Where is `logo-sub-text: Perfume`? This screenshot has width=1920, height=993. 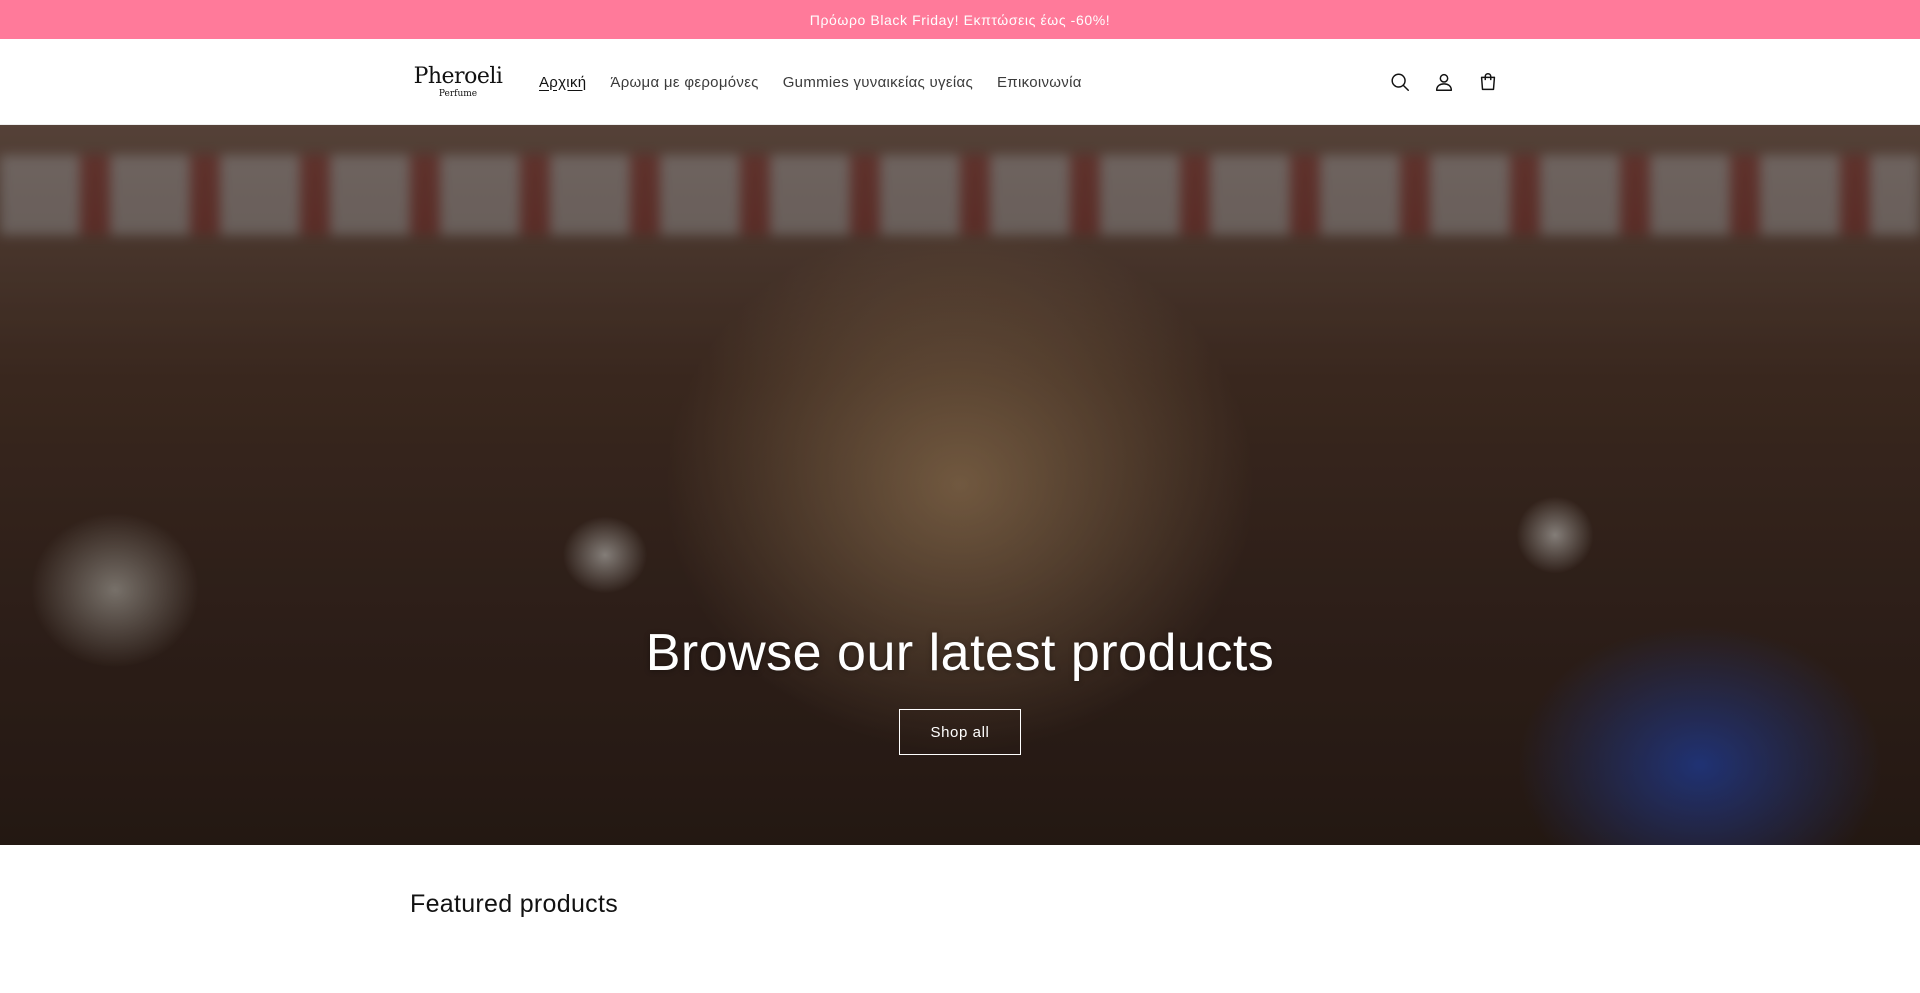 logo-sub-text: Perfume is located at coordinates (458, 93).